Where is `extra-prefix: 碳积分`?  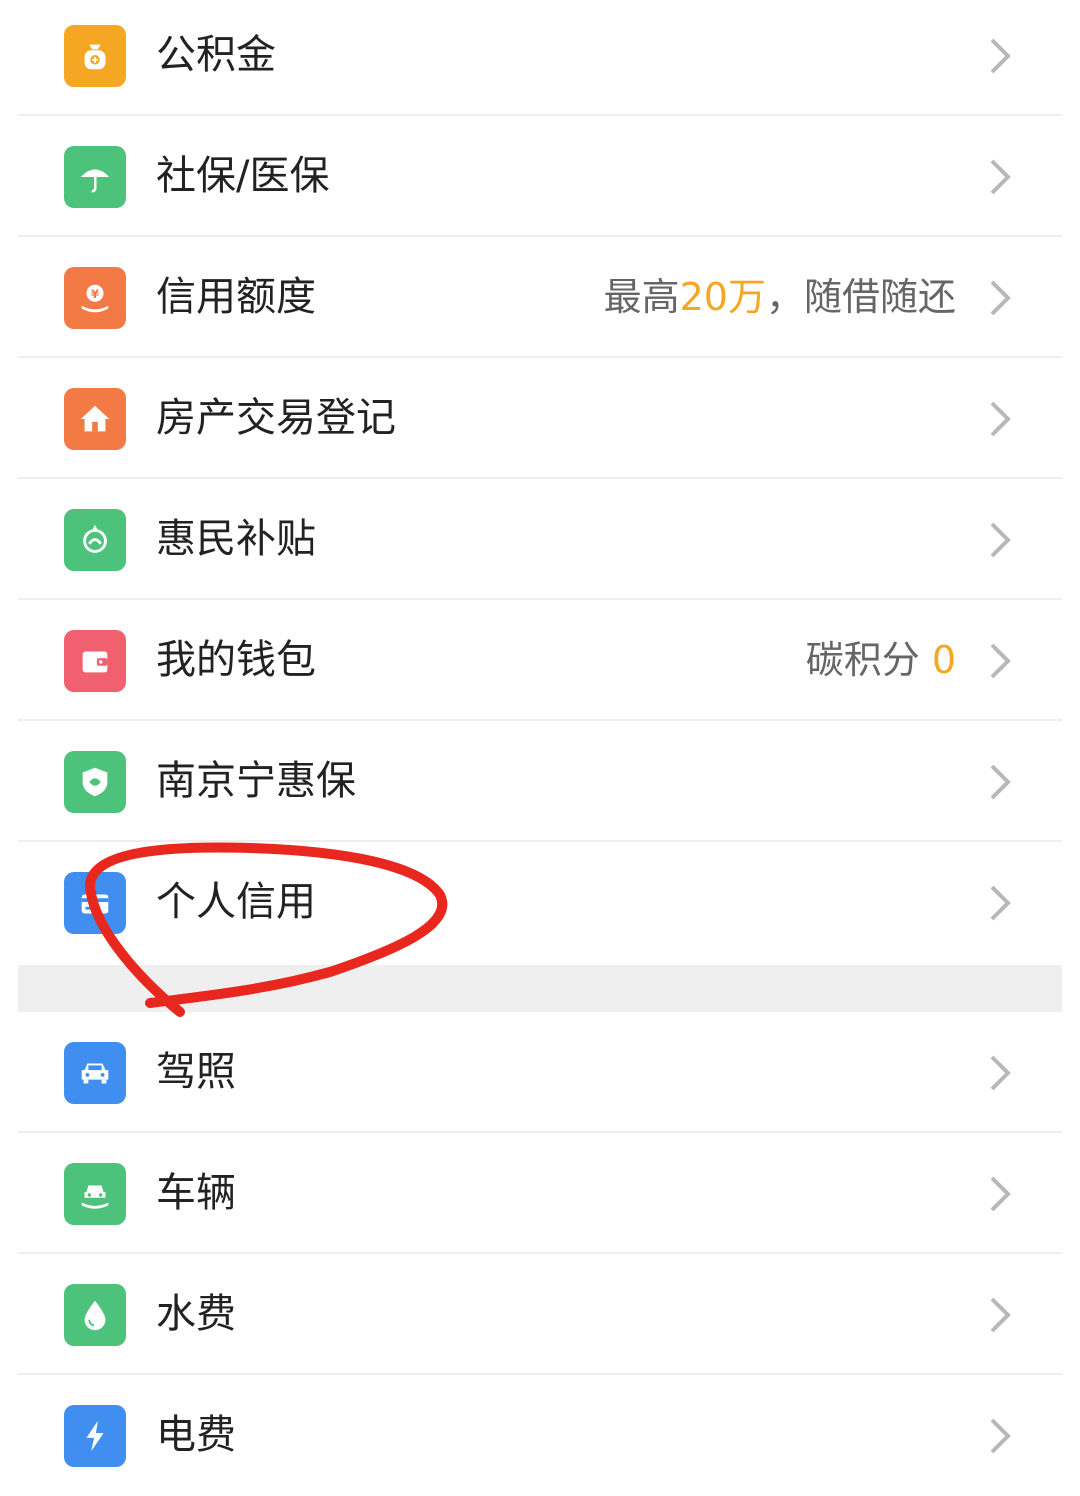 extra-prefix: 碳积分 is located at coordinates (868, 660).